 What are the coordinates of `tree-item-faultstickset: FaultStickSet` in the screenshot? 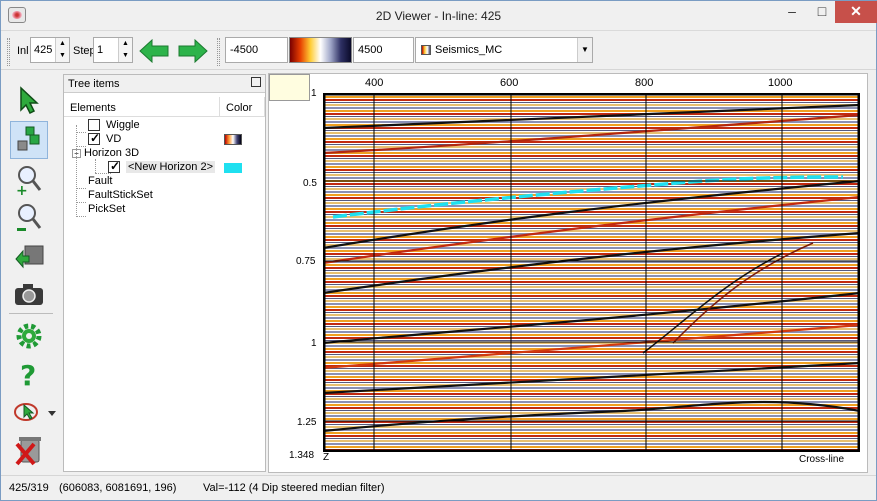 It's located at (120, 196).